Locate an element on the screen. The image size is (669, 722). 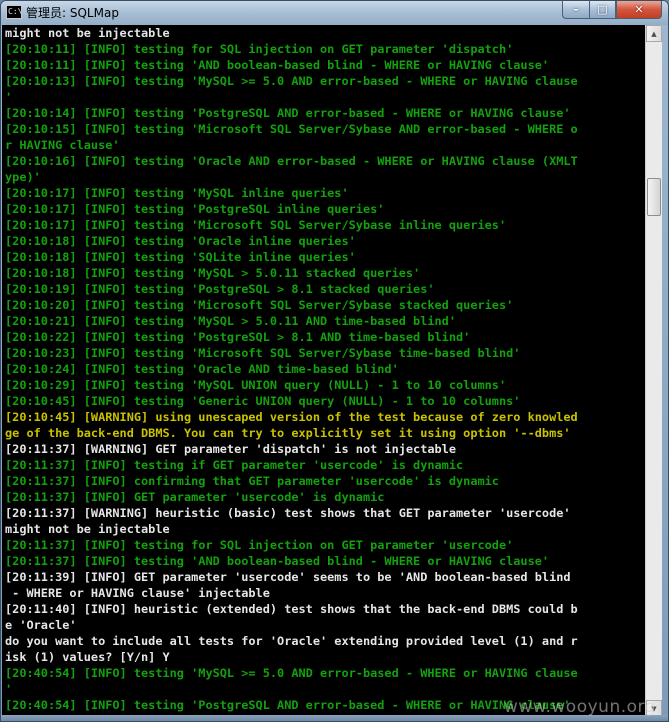
close-button: ✕ is located at coordinates (639, 10).